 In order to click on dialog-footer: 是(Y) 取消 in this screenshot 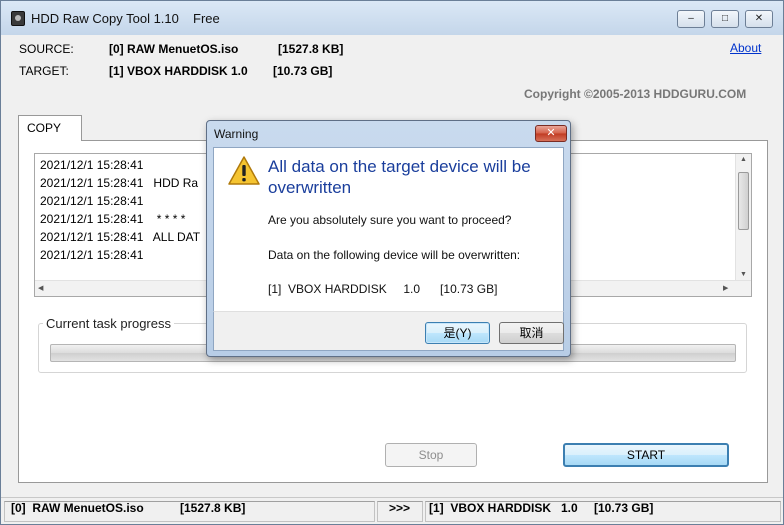, I will do `click(388, 331)`.